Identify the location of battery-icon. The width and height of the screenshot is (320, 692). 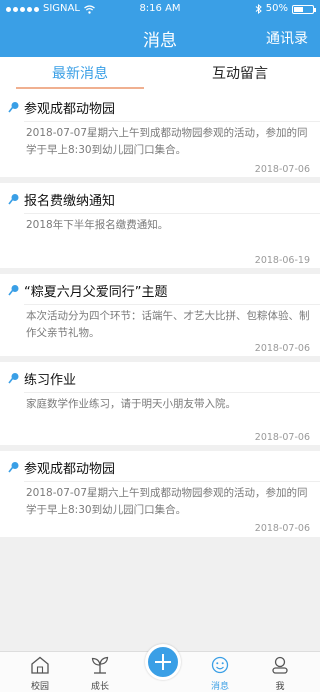
(304, 9).